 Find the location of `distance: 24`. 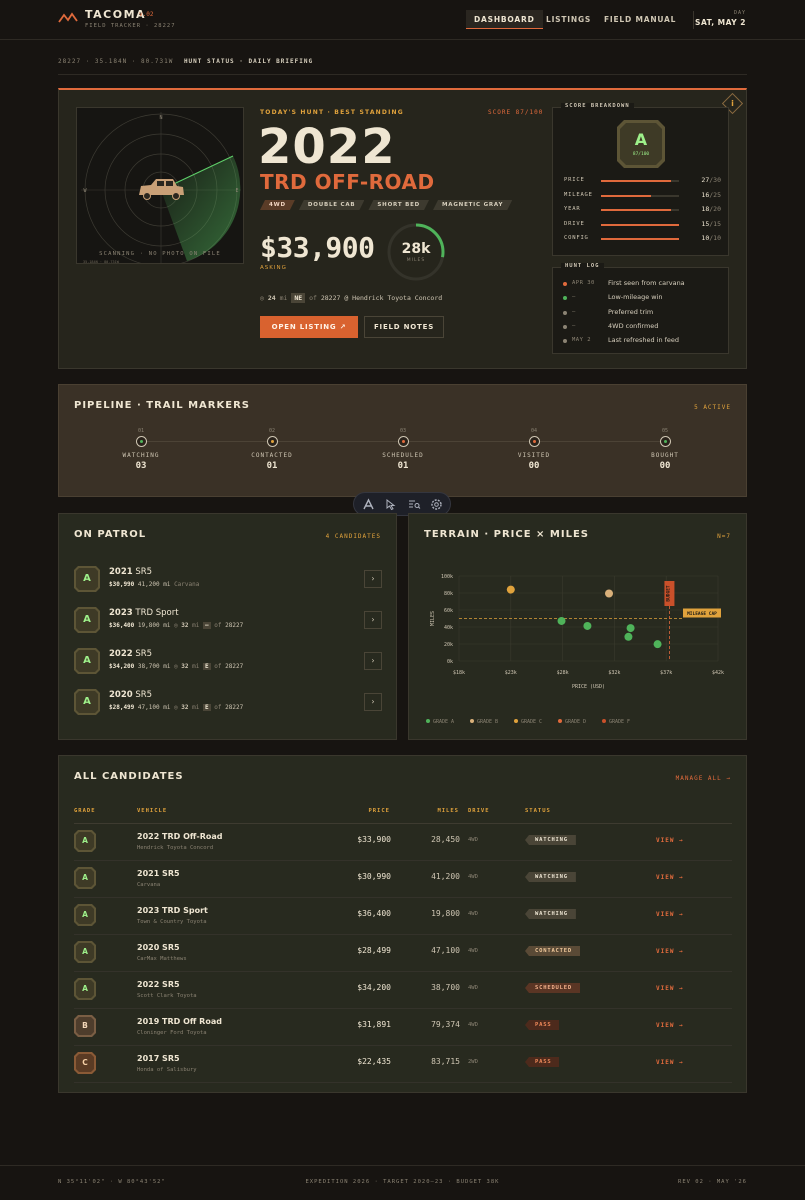

distance: 24 is located at coordinates (271, 298).